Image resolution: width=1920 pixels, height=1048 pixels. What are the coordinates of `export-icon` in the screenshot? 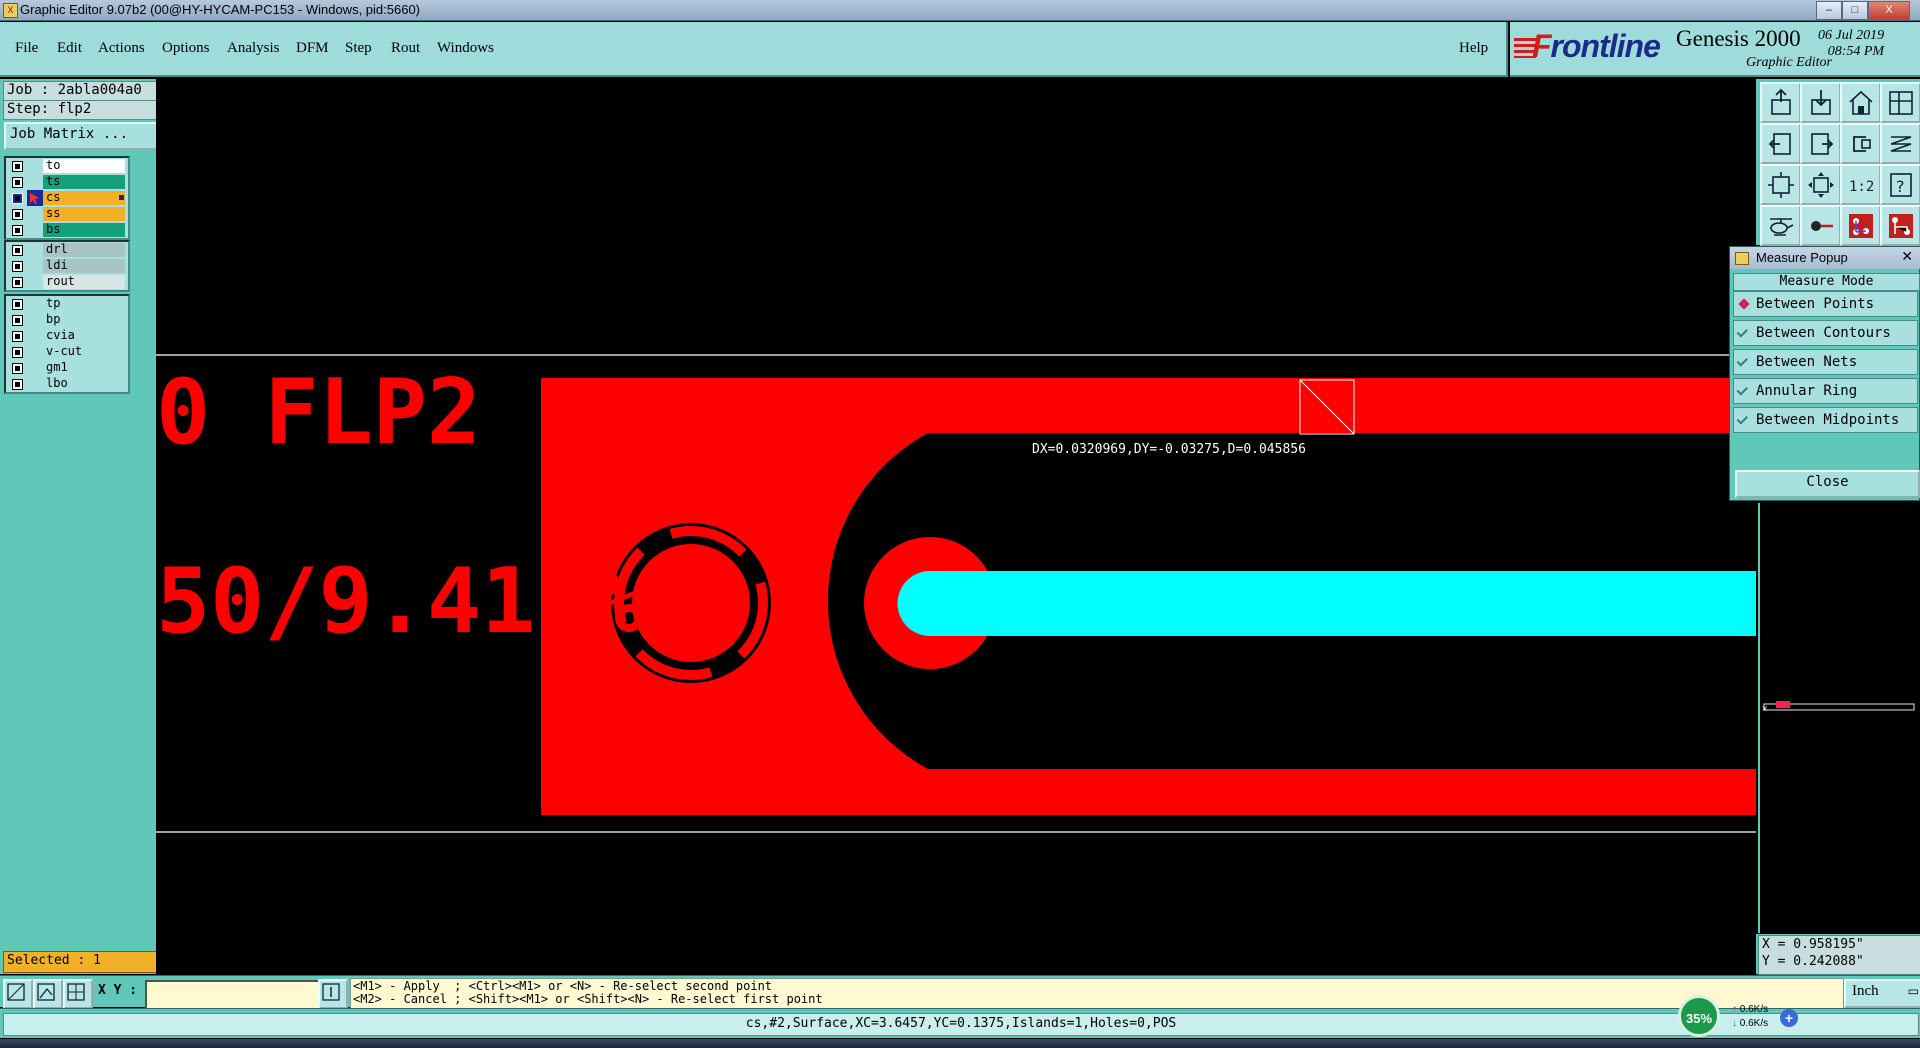 It's located at (1781, 101).